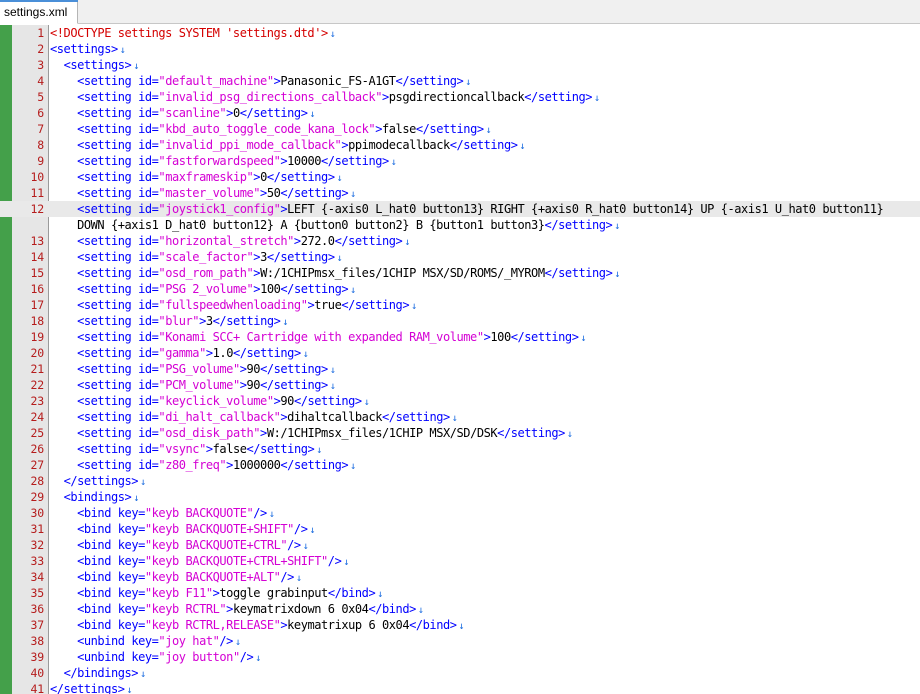 The width and height of the screenshot is (920, 694). I want to click on token-txt: 1.0, so click(223, 353).